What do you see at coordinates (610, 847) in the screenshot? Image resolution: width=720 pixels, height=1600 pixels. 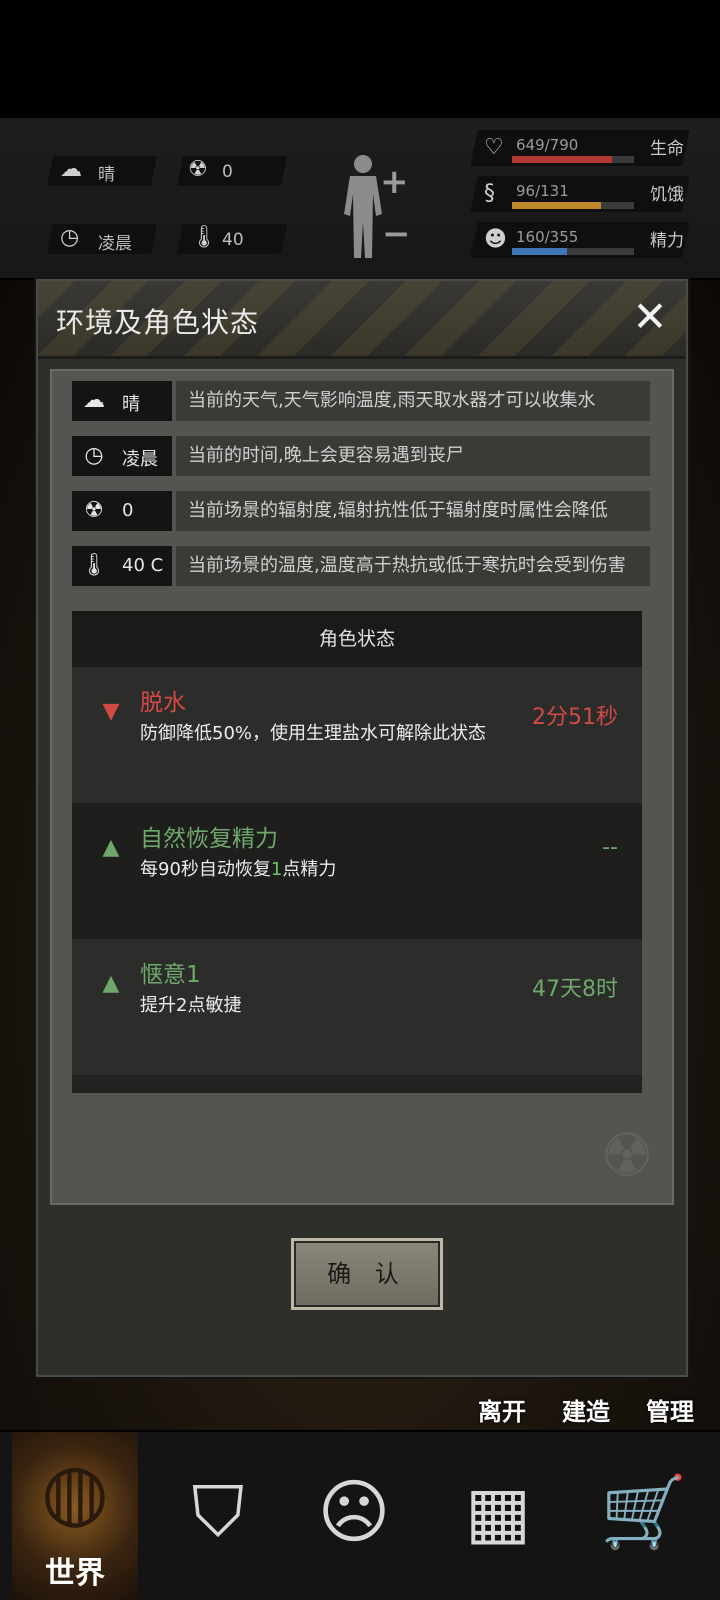 I see `status-time: --` at bounding box center [610, 847].